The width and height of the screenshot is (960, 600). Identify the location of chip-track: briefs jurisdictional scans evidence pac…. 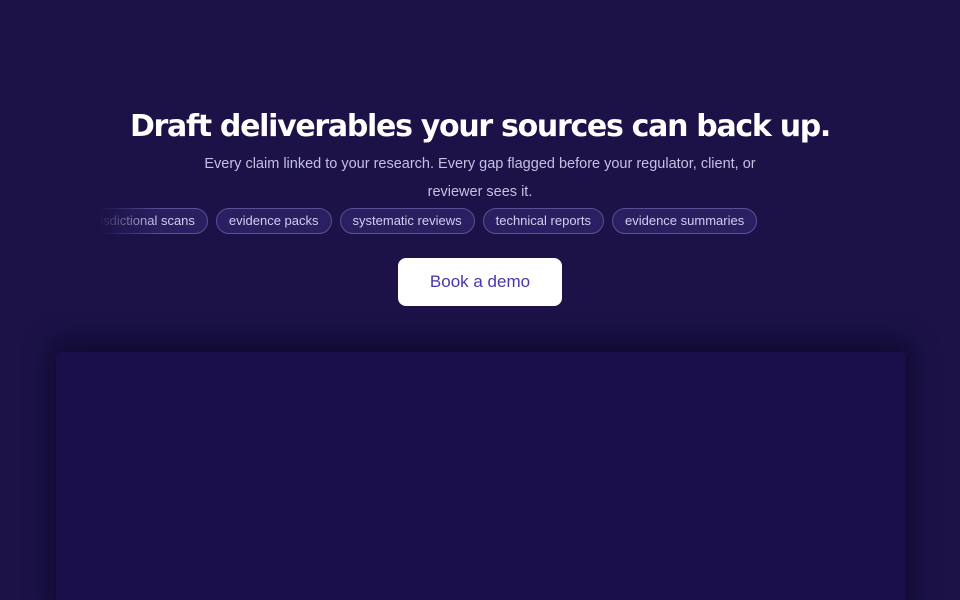
(428, 221).